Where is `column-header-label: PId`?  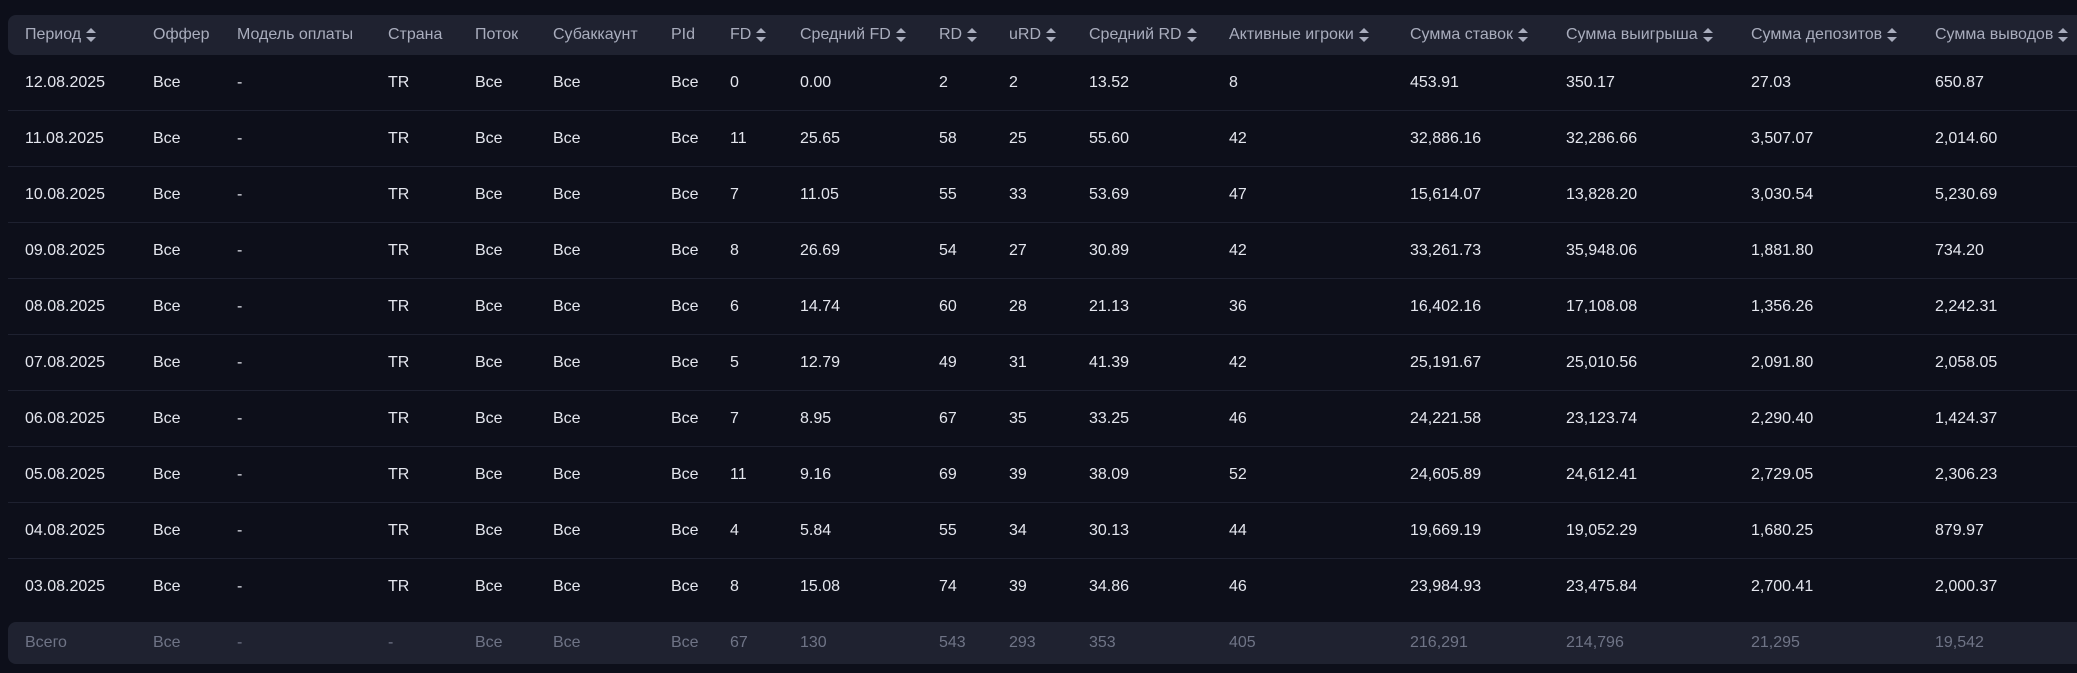
column-header-label: PId is located at coordinates (683, 34).